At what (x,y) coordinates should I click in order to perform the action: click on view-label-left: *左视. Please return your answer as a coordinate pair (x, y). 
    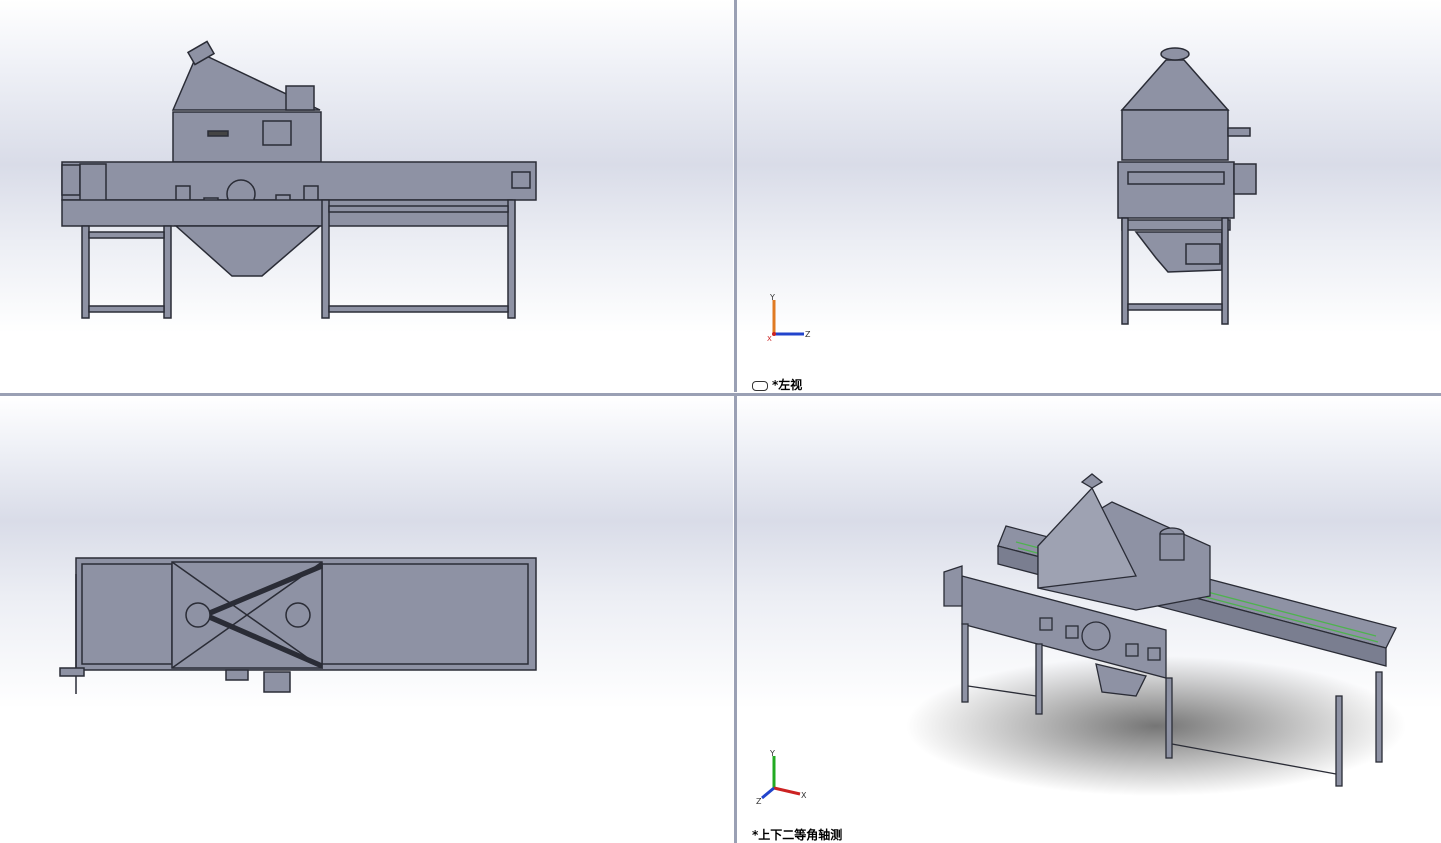
    Looking at the image, I should click on (777, 384).